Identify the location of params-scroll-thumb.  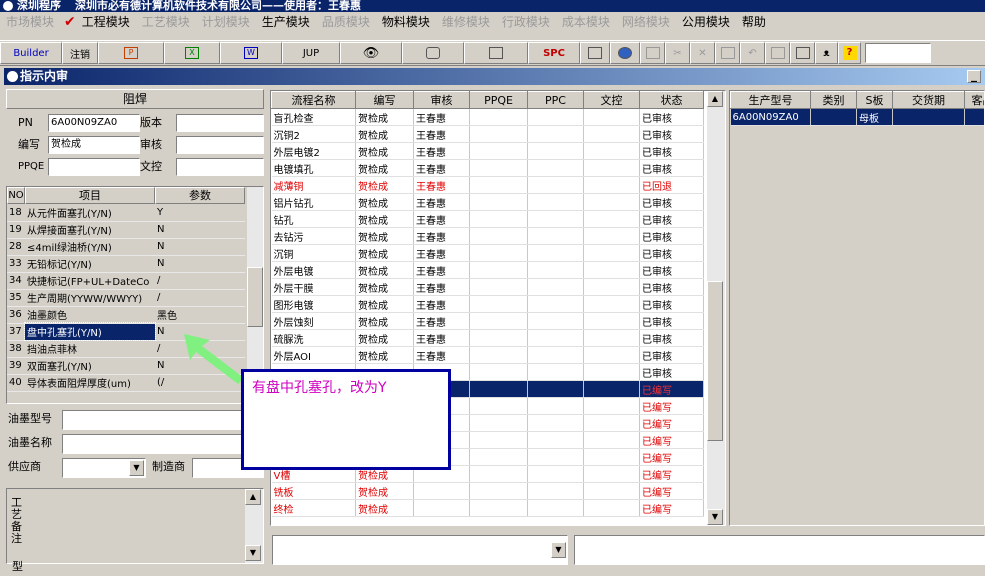
(255, 297).